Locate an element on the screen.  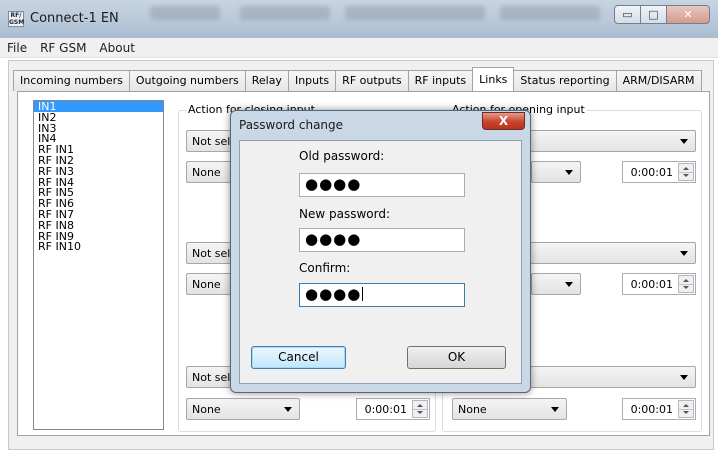
list-item: RF IN10 is located at coordinates (98, 246).